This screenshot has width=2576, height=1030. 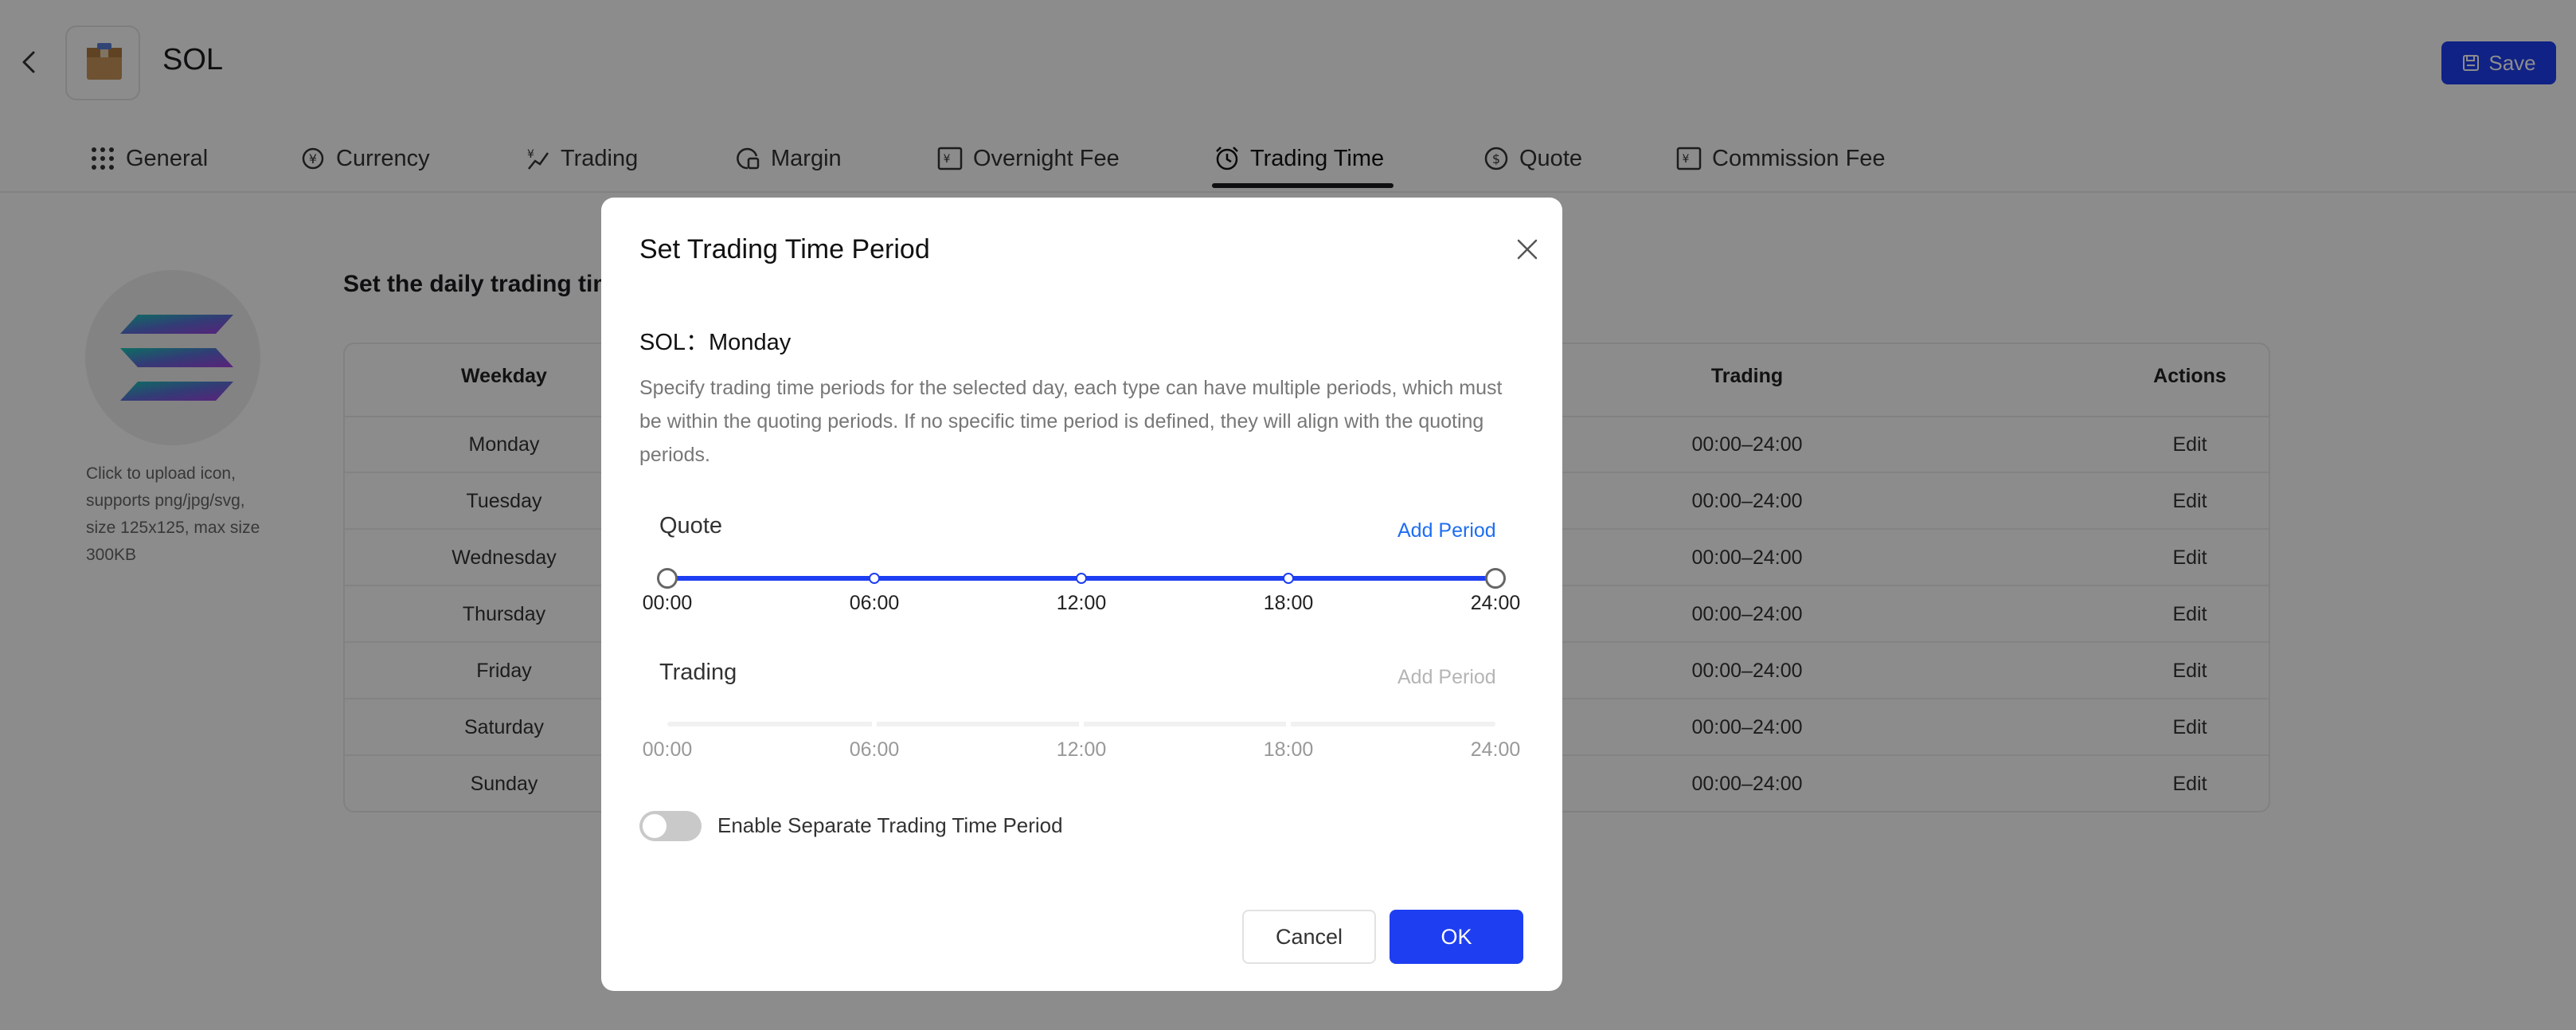 I want to click on quote-add-period-button: Add Period, so click(x=1447, y=530).